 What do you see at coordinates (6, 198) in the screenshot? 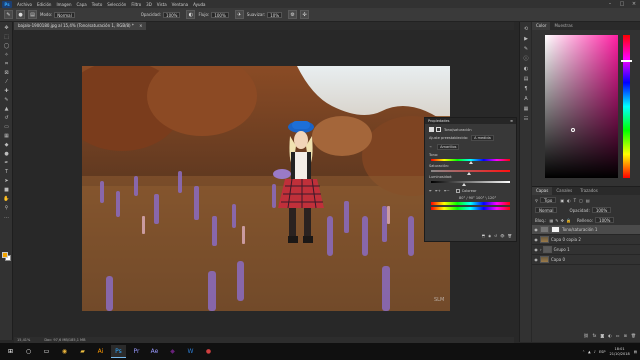
I see `hand-tool-icon: ✋` at bounding box center [6, 198].